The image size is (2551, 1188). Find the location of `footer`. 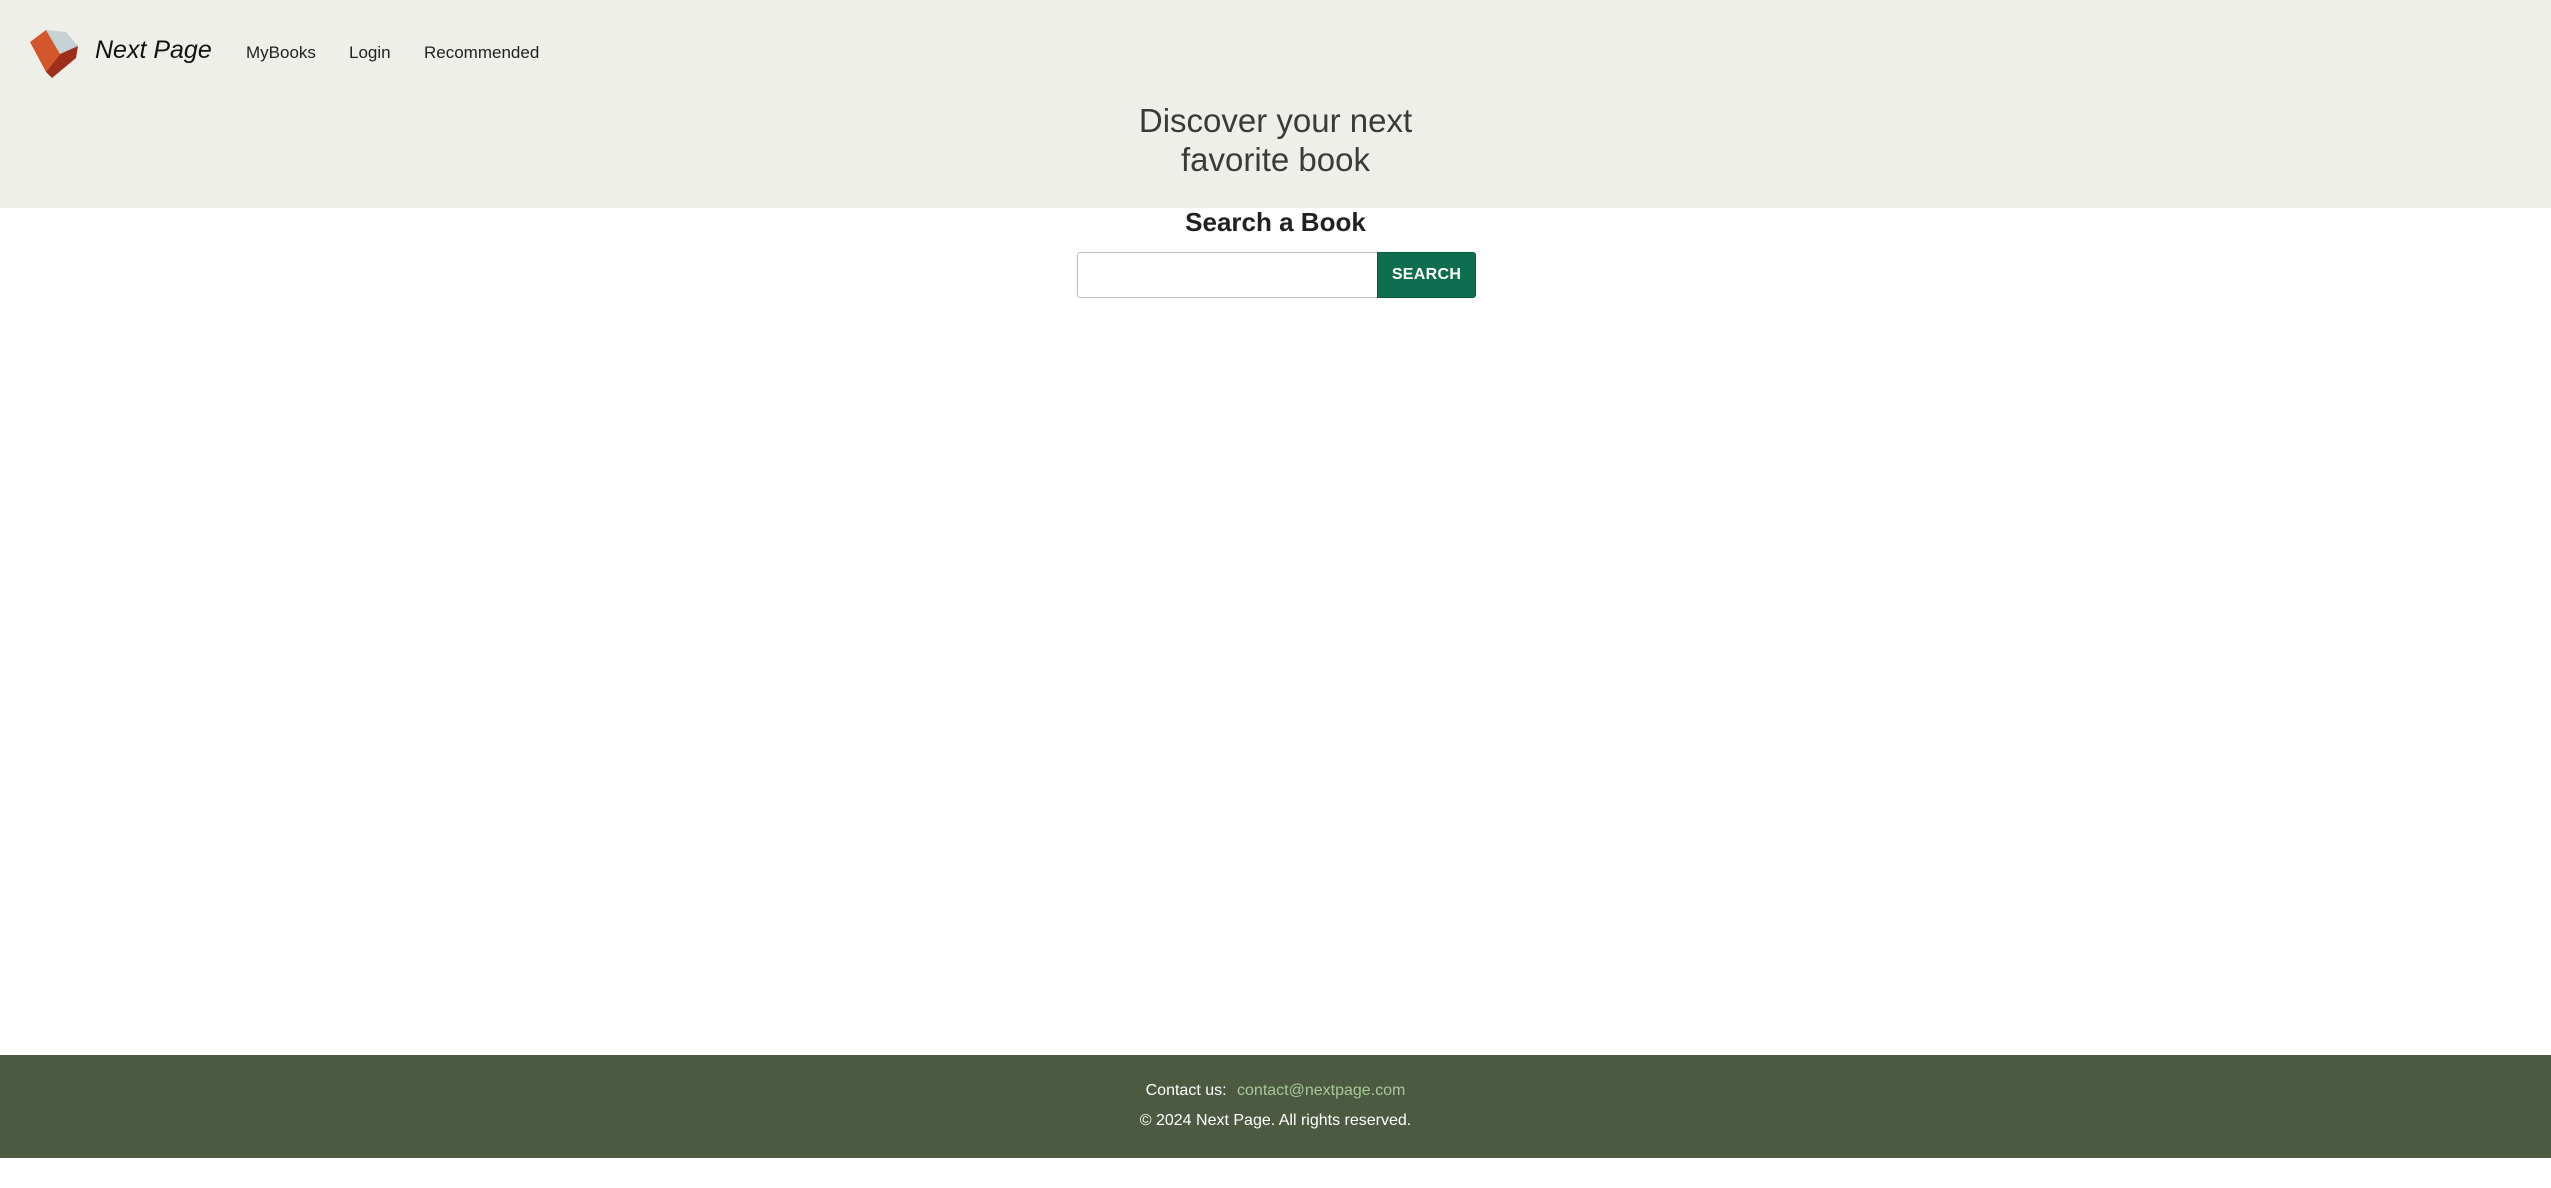

footer is located at coordinates (1275, 1106).